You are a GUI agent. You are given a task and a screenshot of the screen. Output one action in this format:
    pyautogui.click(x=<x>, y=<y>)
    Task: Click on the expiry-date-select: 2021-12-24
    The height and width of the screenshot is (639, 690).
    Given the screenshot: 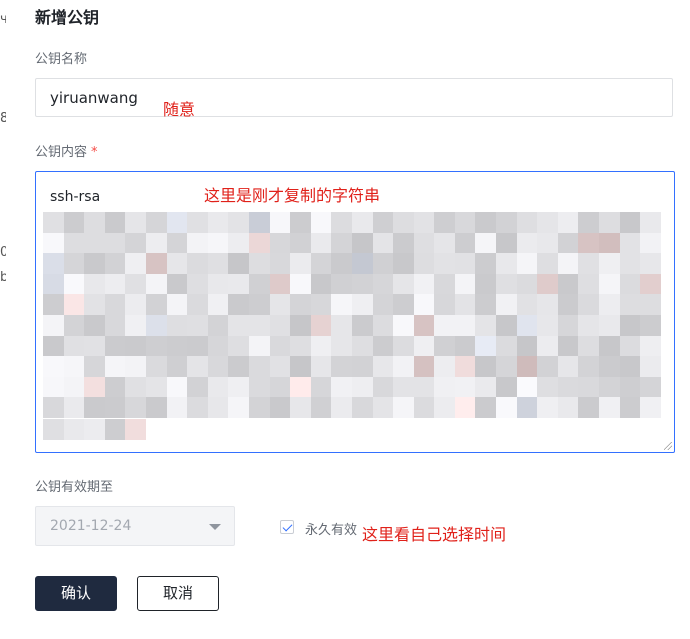 What is the action you would take?
    pyautogui.click(x=135, y=526)
    